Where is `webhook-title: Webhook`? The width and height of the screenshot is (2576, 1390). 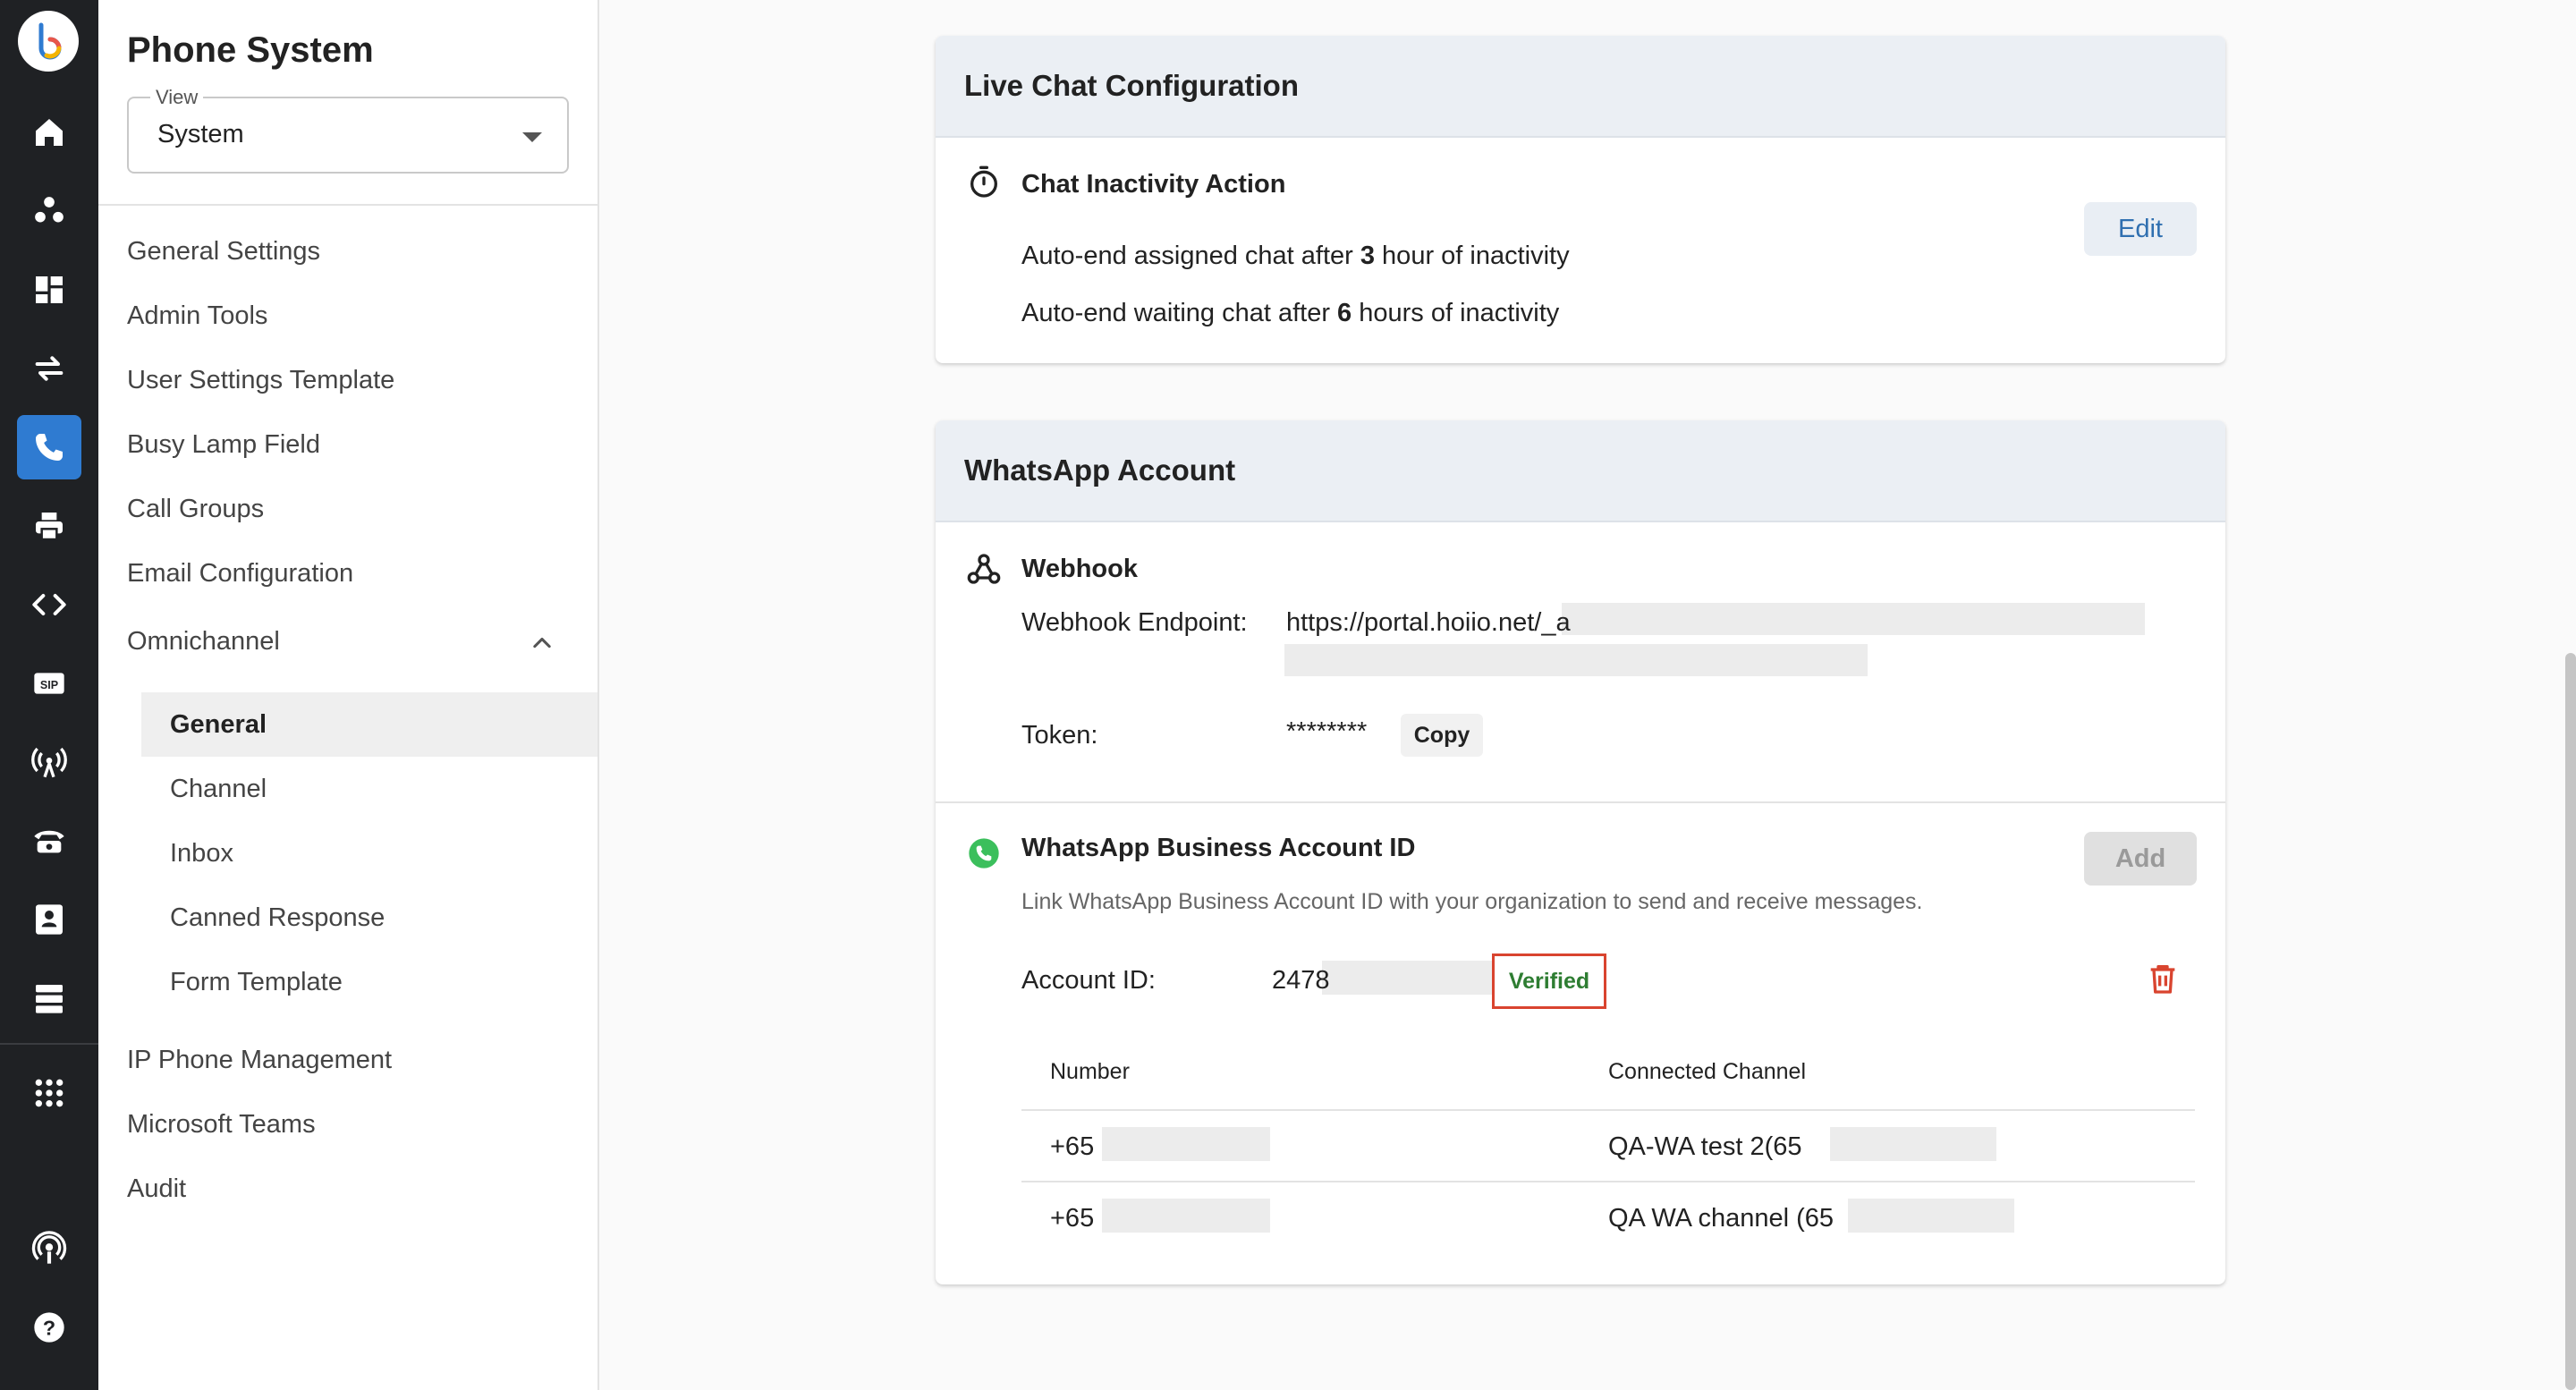
webhook-title: Webhook is located at coordinates (1079, 569).